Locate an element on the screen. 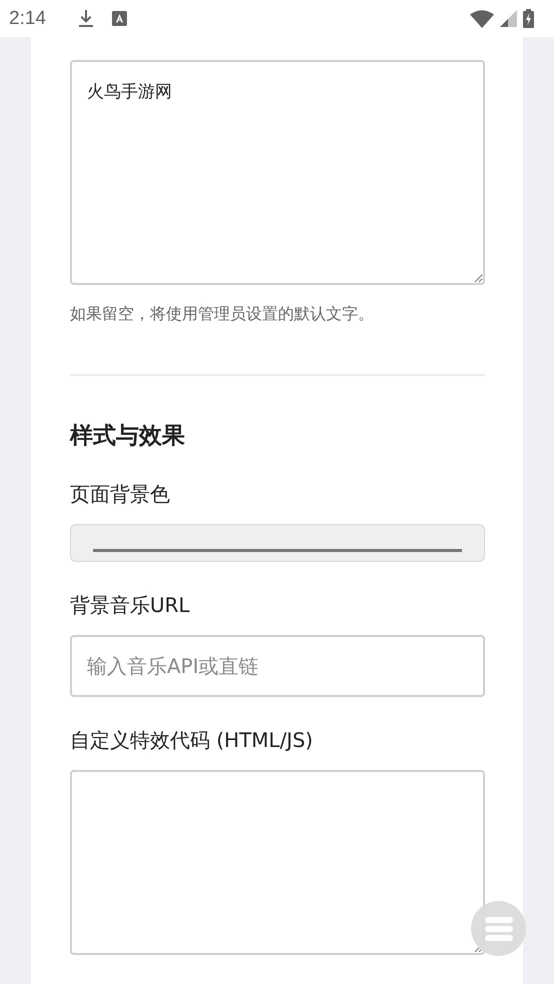 The image size is (554, 984). field-label: 背景音乐URL is located at coordinates (130, 605).